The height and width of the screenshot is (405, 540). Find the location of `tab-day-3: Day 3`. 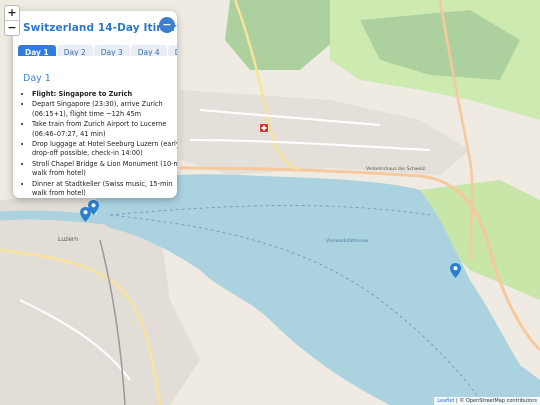

tab-day-3: Day 3 is located at coordinates (111, 50).